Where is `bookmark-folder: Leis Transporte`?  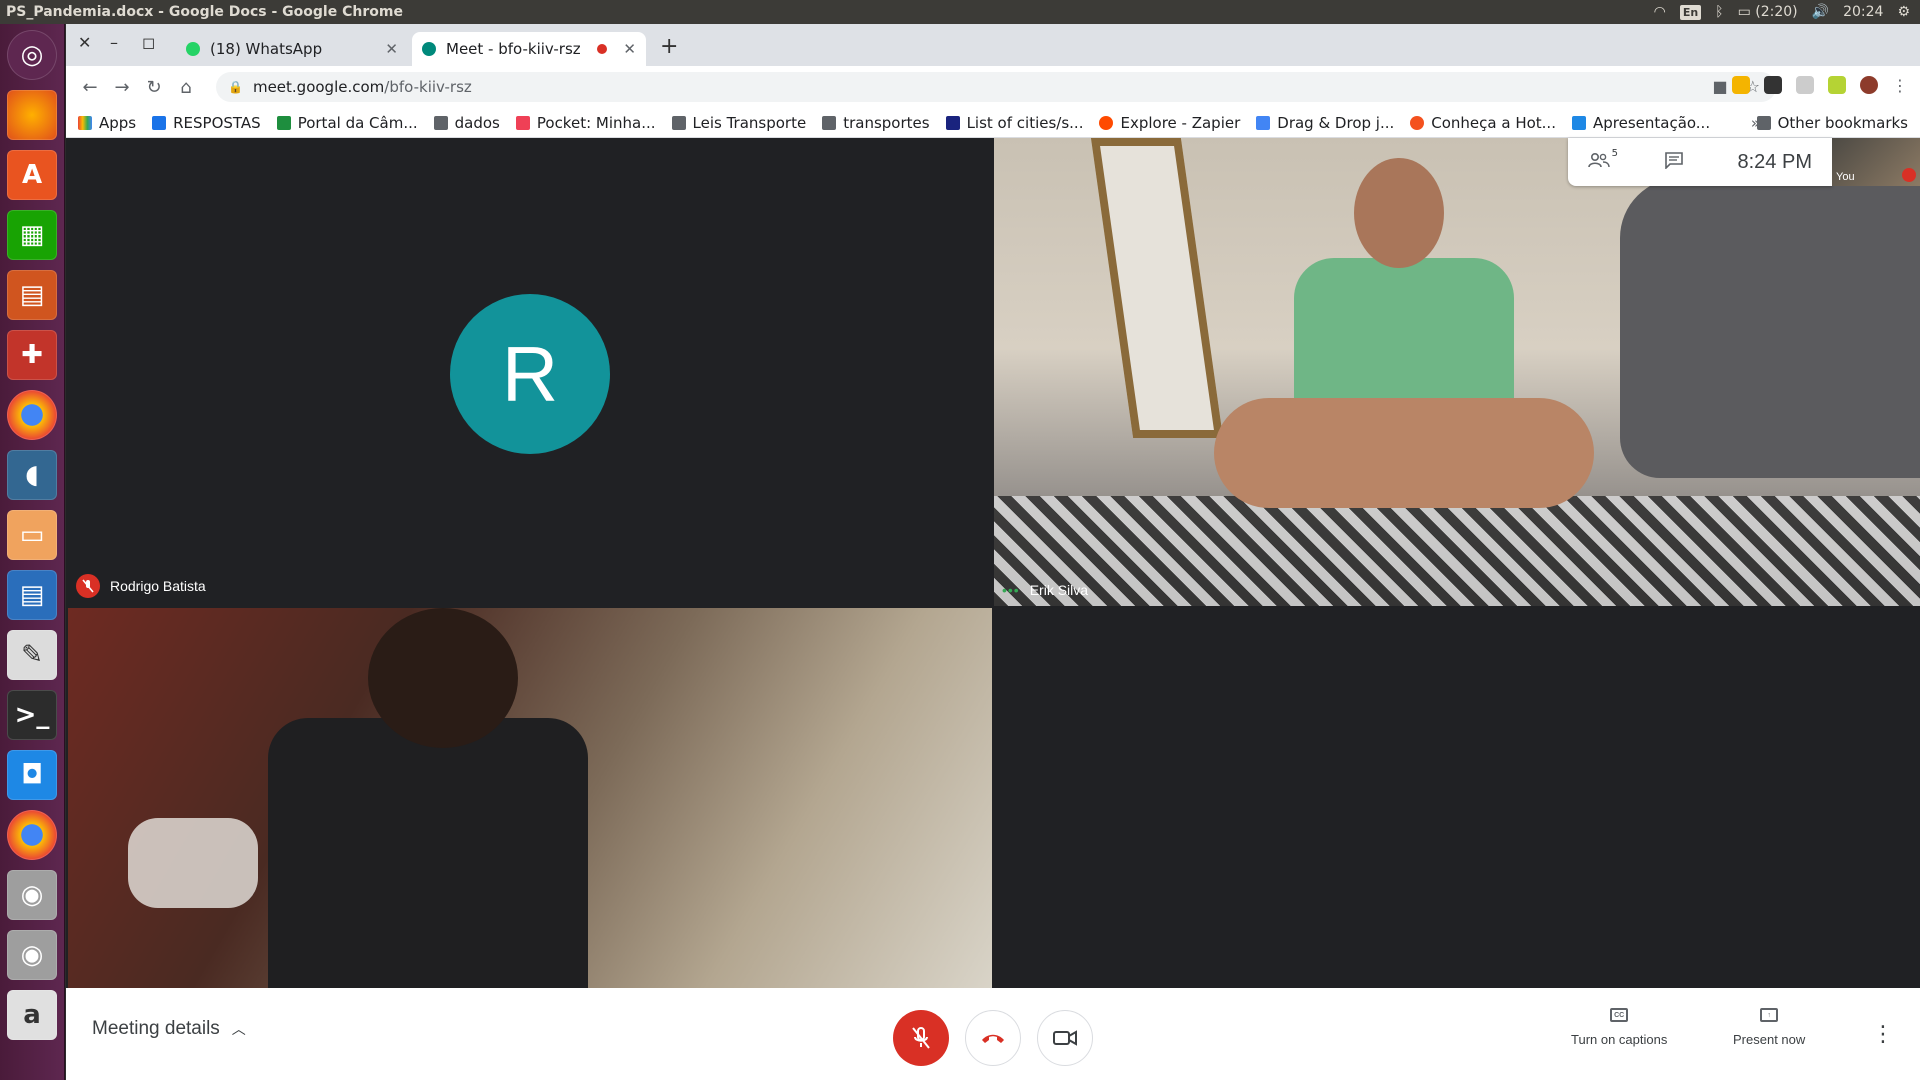 bookmark-folder: Leis Transporte is located at coordinates (739, 122).